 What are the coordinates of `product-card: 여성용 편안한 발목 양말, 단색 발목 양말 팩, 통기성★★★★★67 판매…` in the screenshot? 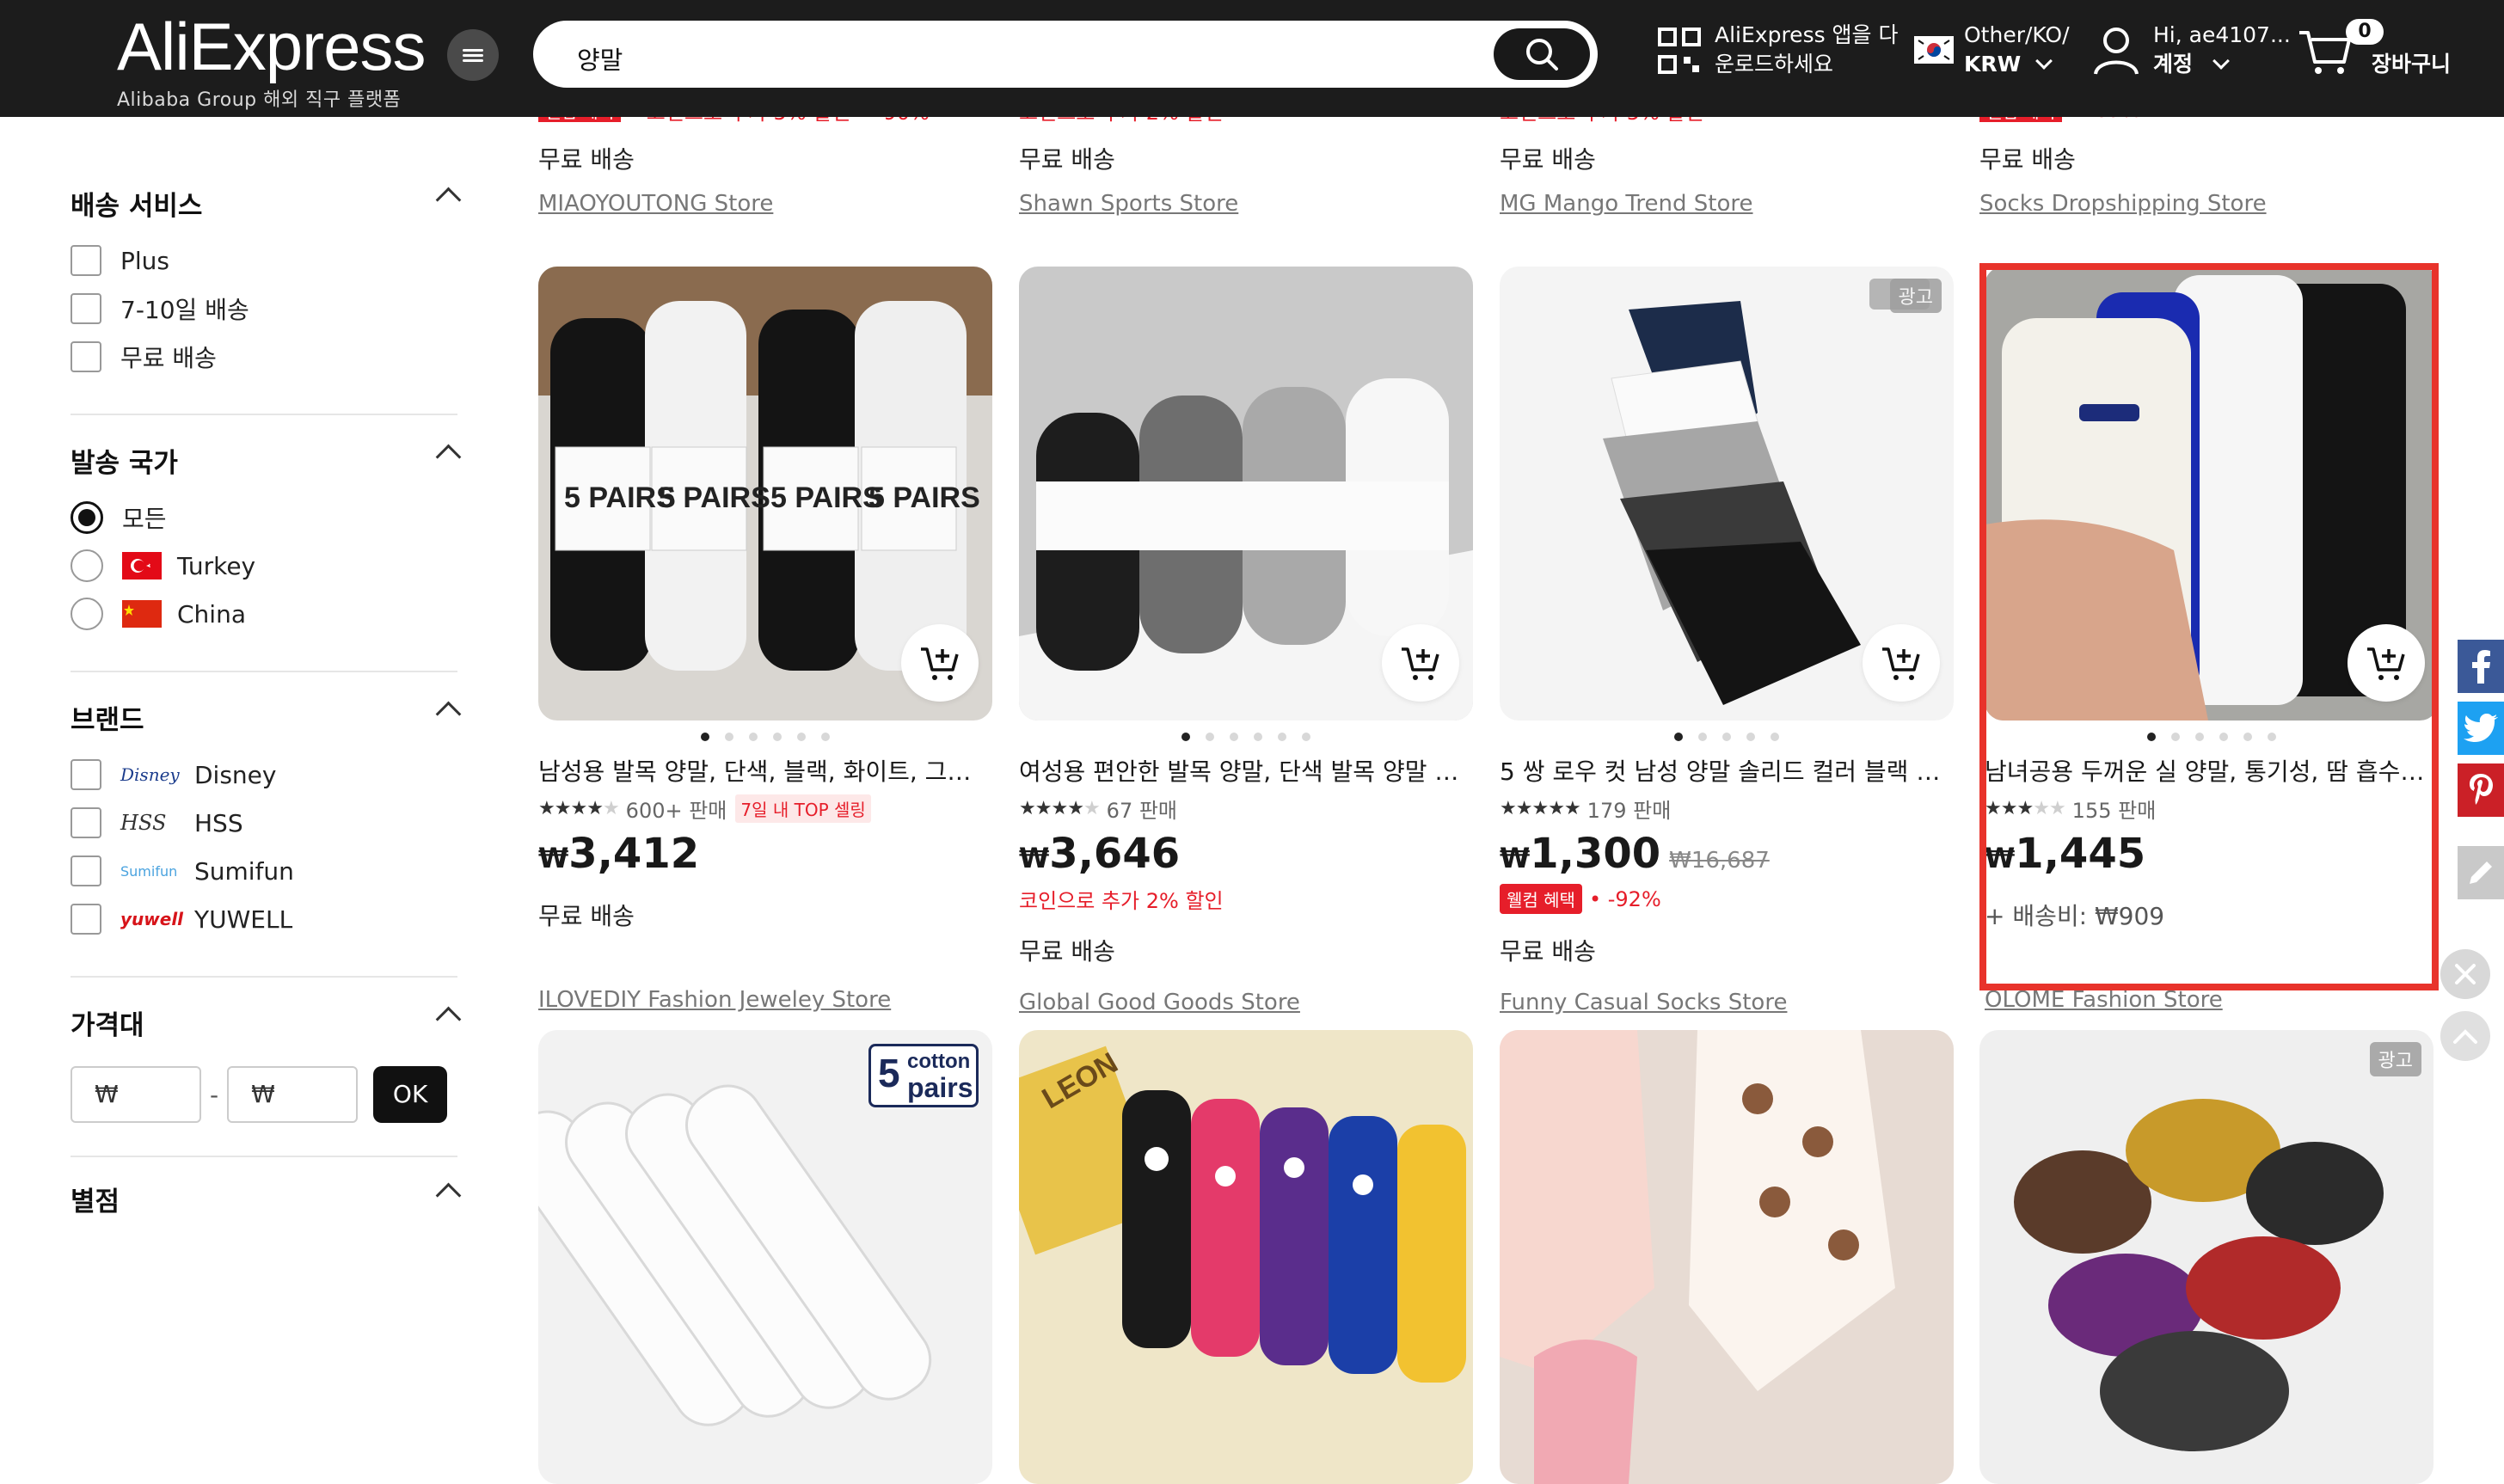 It's located at (1246, 641).